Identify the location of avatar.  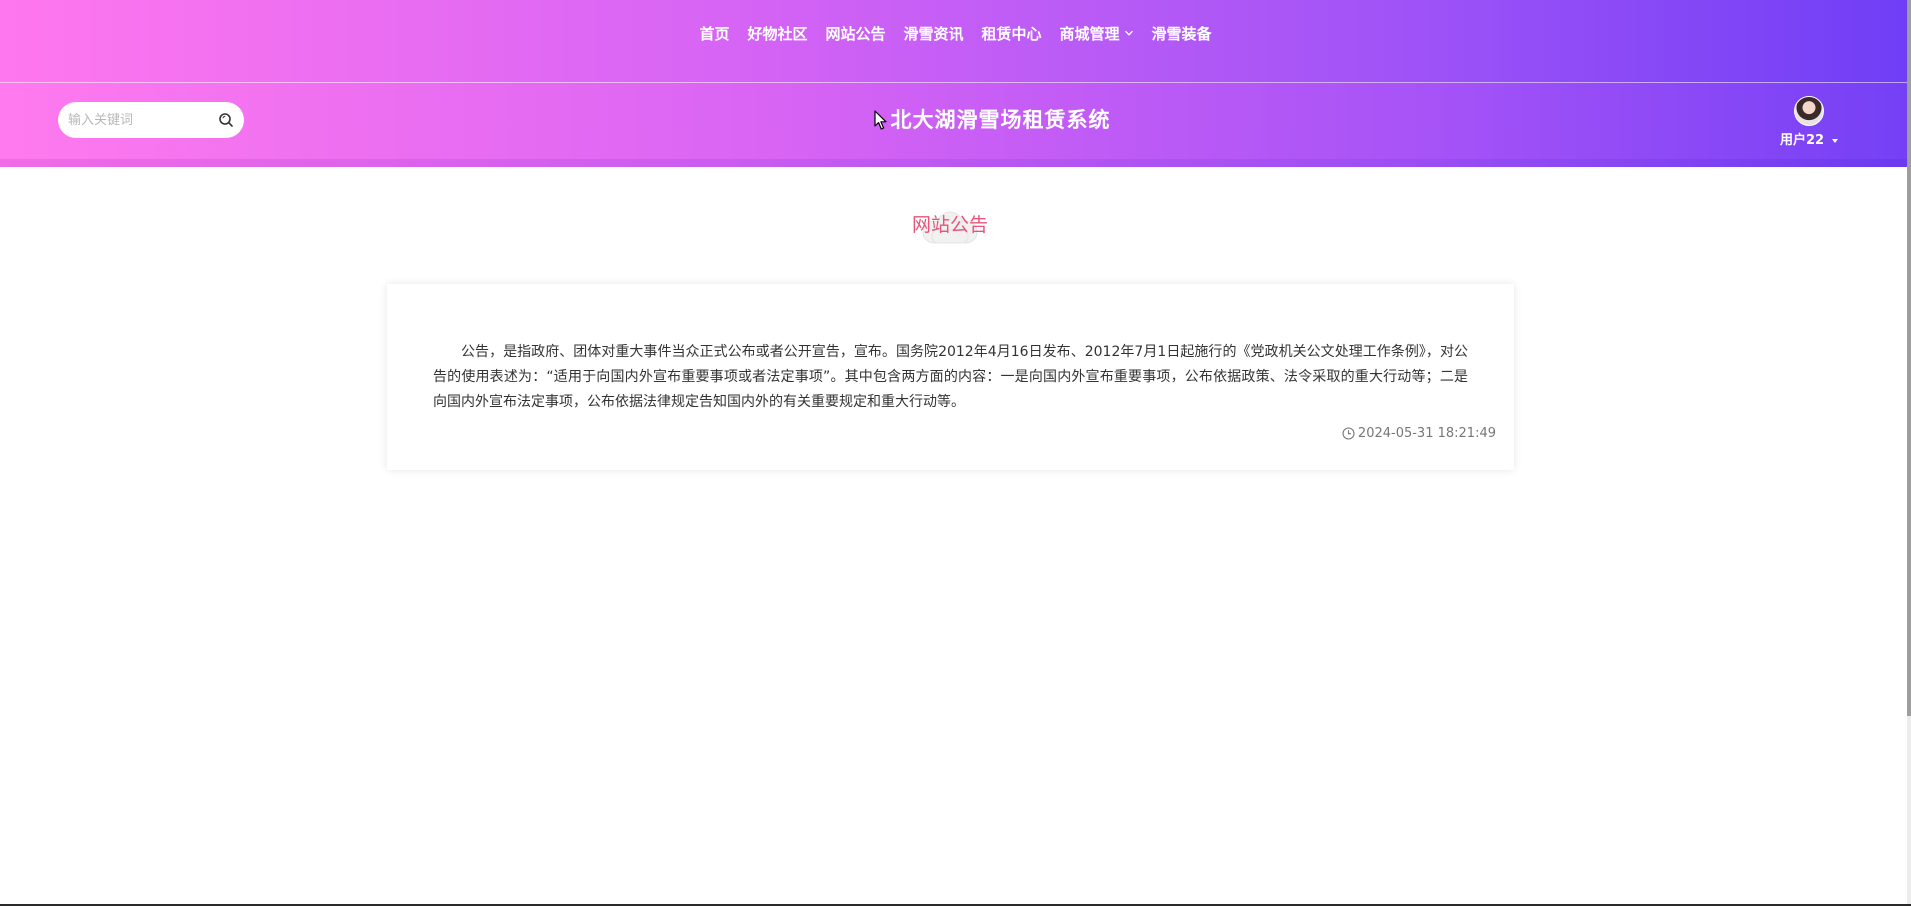
(1809, 111).